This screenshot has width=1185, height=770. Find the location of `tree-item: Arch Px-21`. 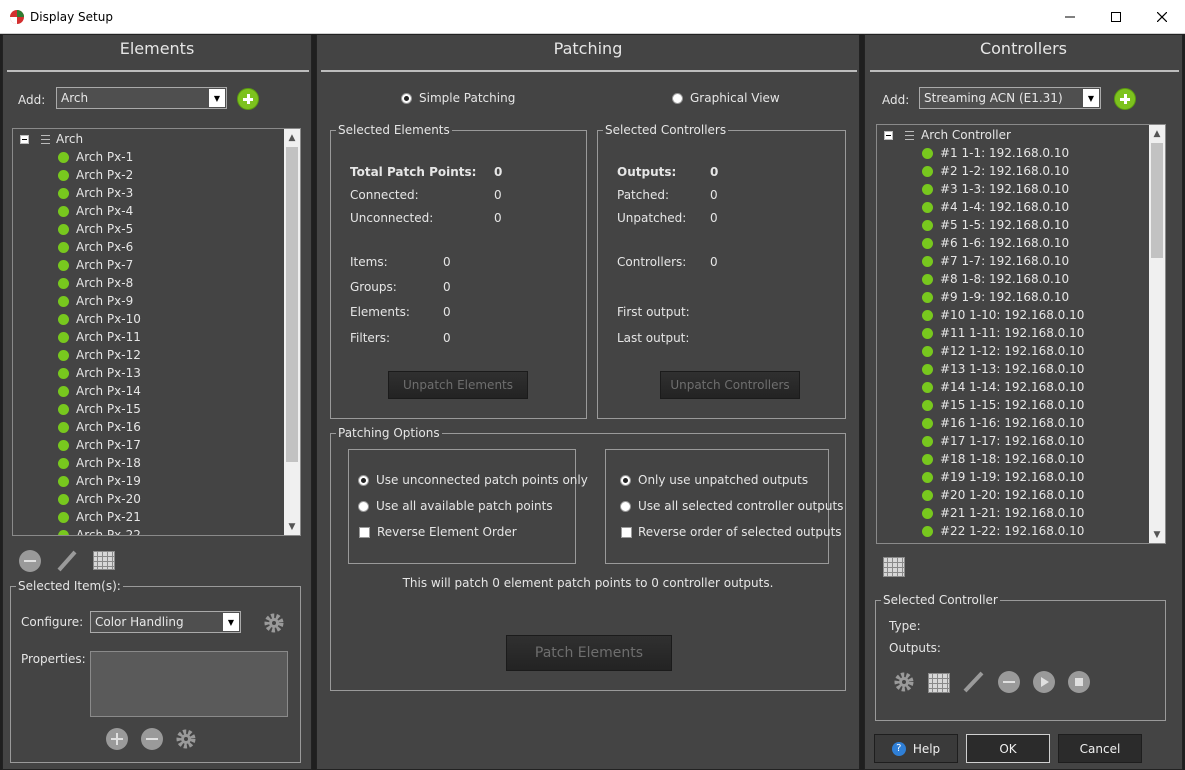

tree-item: Arch Px-21 is located at coordinates (156, 517).